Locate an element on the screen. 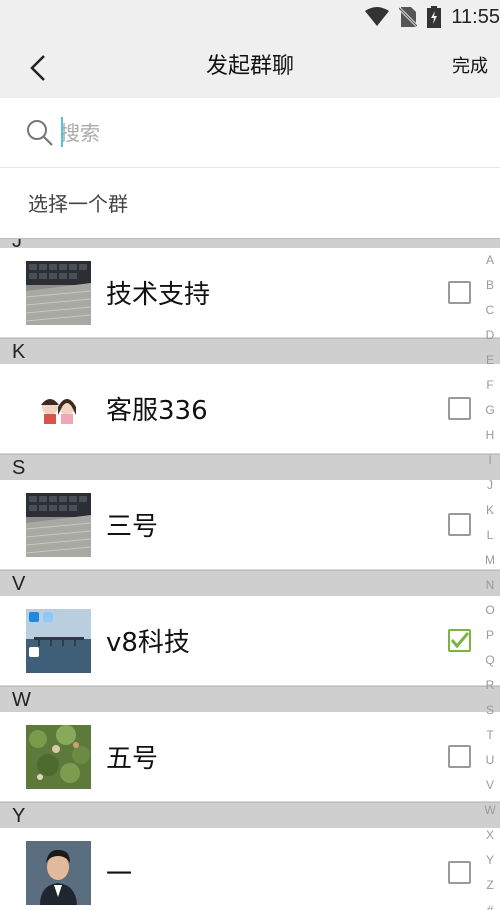  back-button is located at coordinates (38, 68).